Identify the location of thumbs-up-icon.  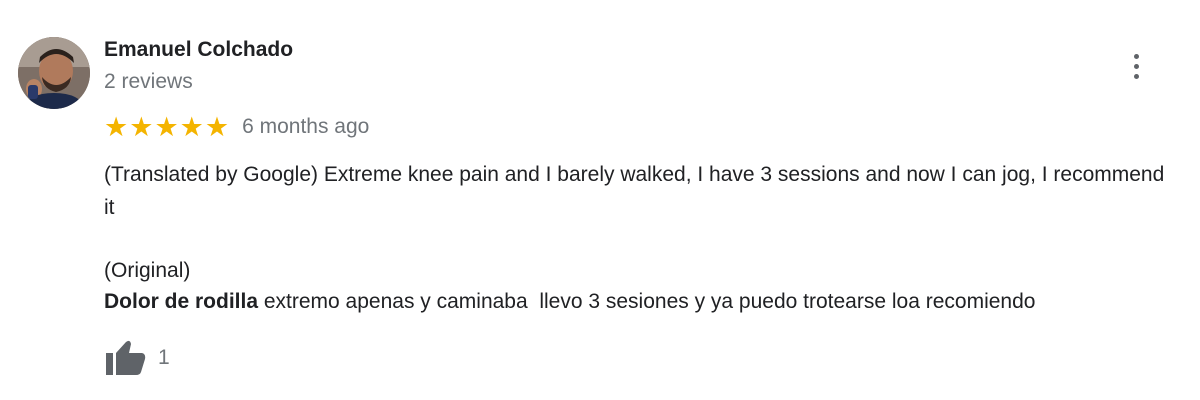
(126, 357).